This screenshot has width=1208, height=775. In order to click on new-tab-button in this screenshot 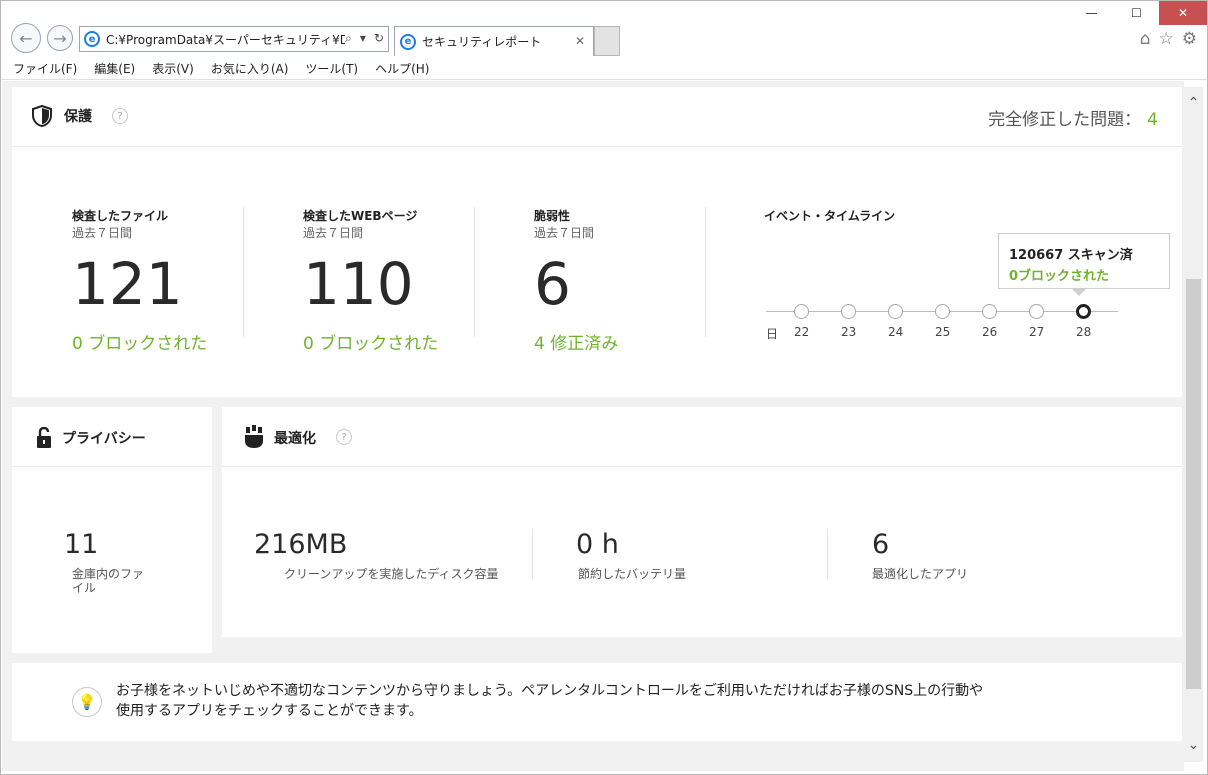, I will do `click(607, 41)`.